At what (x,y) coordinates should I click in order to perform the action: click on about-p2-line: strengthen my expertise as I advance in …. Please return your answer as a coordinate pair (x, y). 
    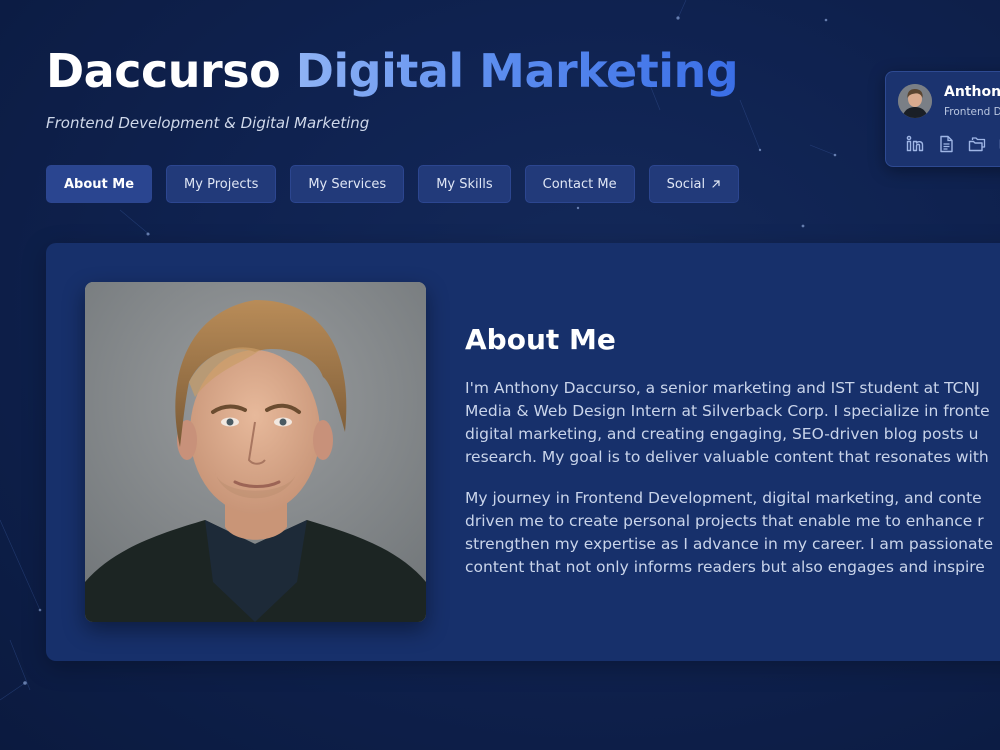
    Looking at the image, I should click on (729, 544).